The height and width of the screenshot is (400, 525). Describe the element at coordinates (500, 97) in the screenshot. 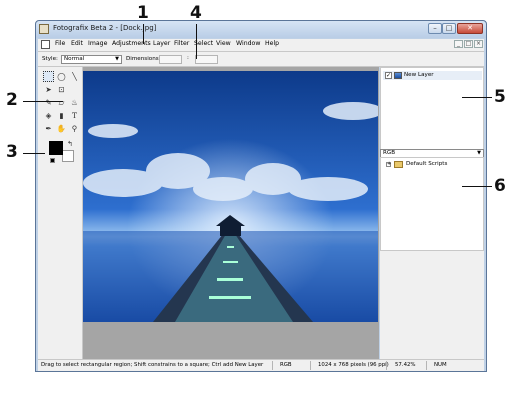

I see `callout-5: 5` at that location.